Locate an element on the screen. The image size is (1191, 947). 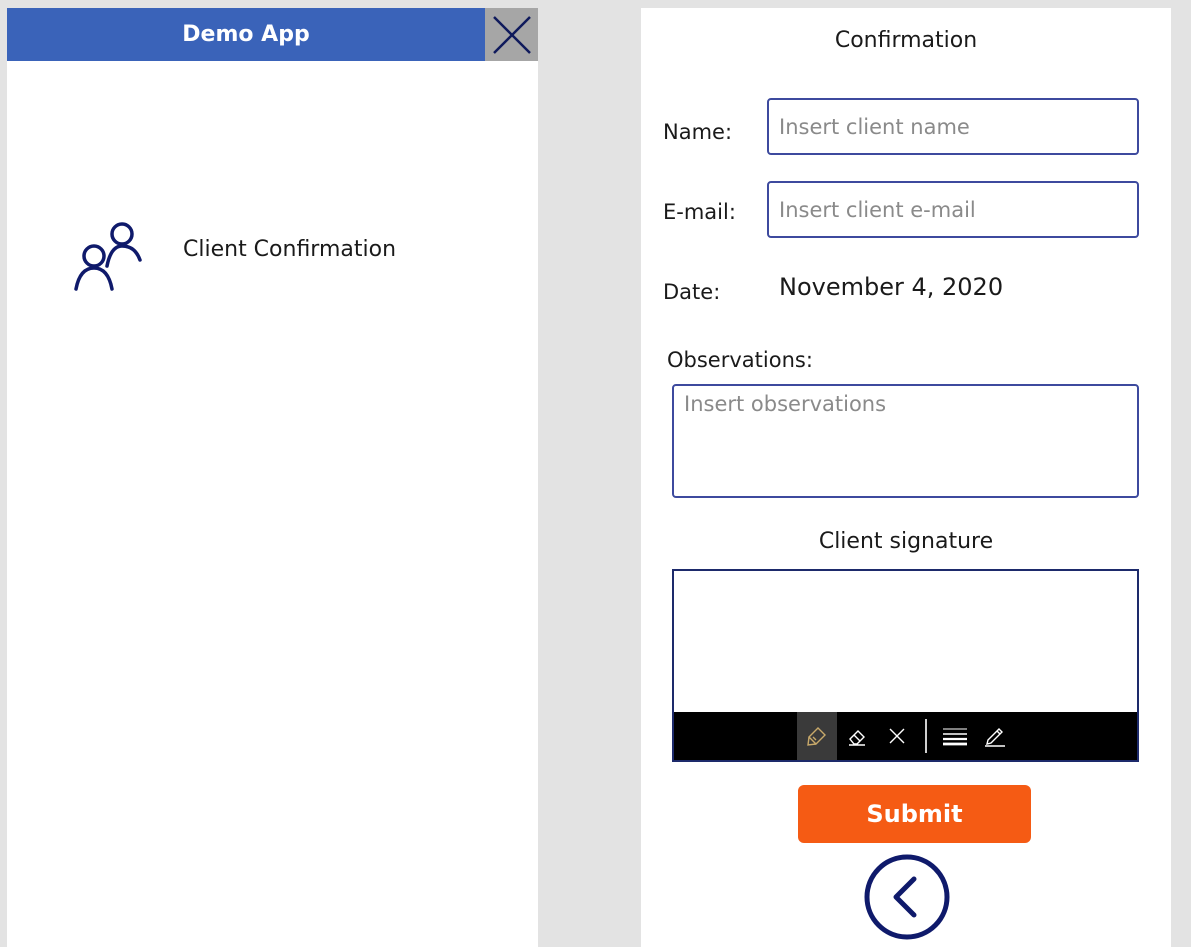
close-icon is located at coordinates (511, 34).